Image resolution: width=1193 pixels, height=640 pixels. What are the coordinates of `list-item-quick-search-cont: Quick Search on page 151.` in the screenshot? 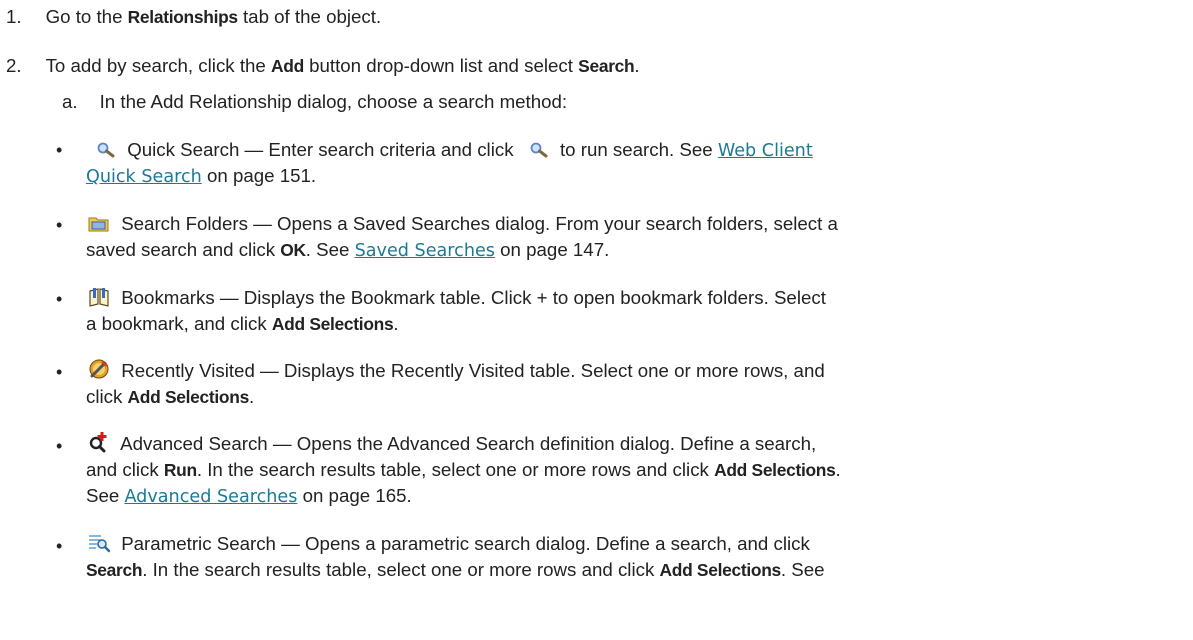 It's located at (201, 176).